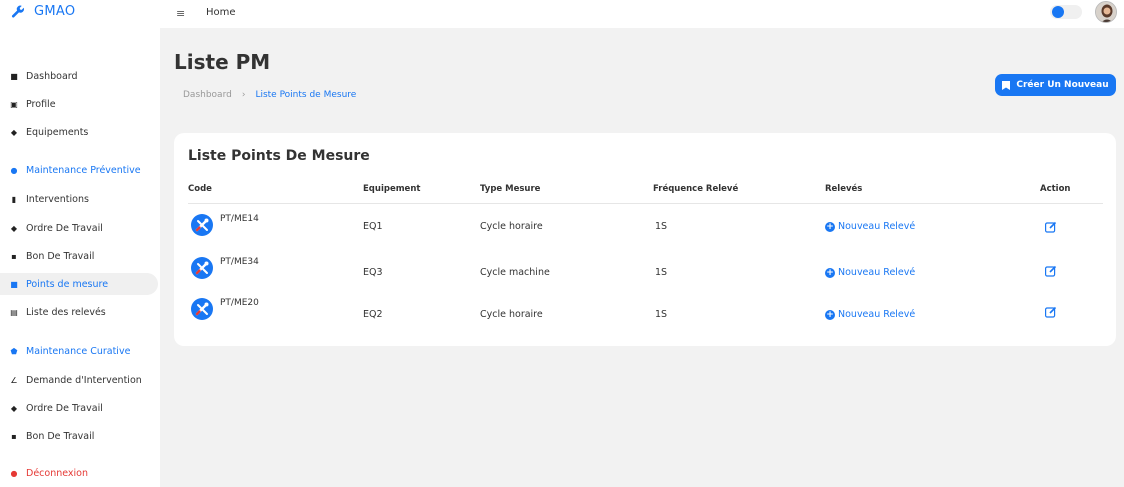 The height and width of the screenshot is (487, 1124). I want to click on column-header-type-mesure: Type Mesure, so click(510, 189).